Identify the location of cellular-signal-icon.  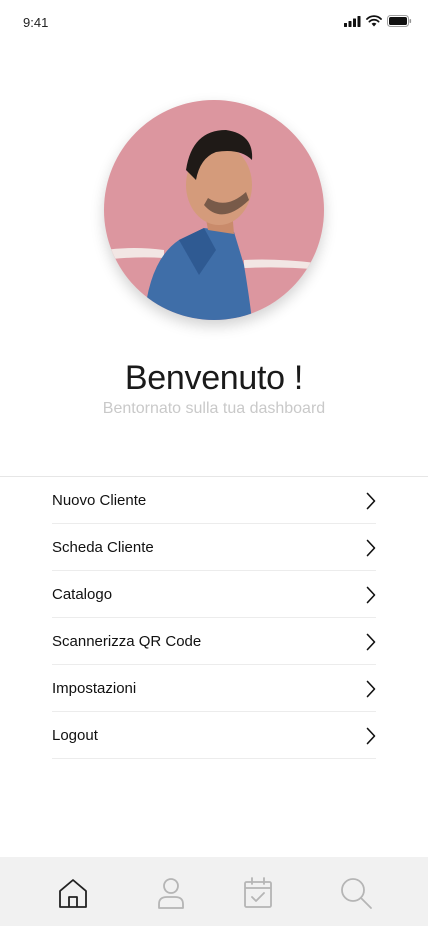
(352, 21).